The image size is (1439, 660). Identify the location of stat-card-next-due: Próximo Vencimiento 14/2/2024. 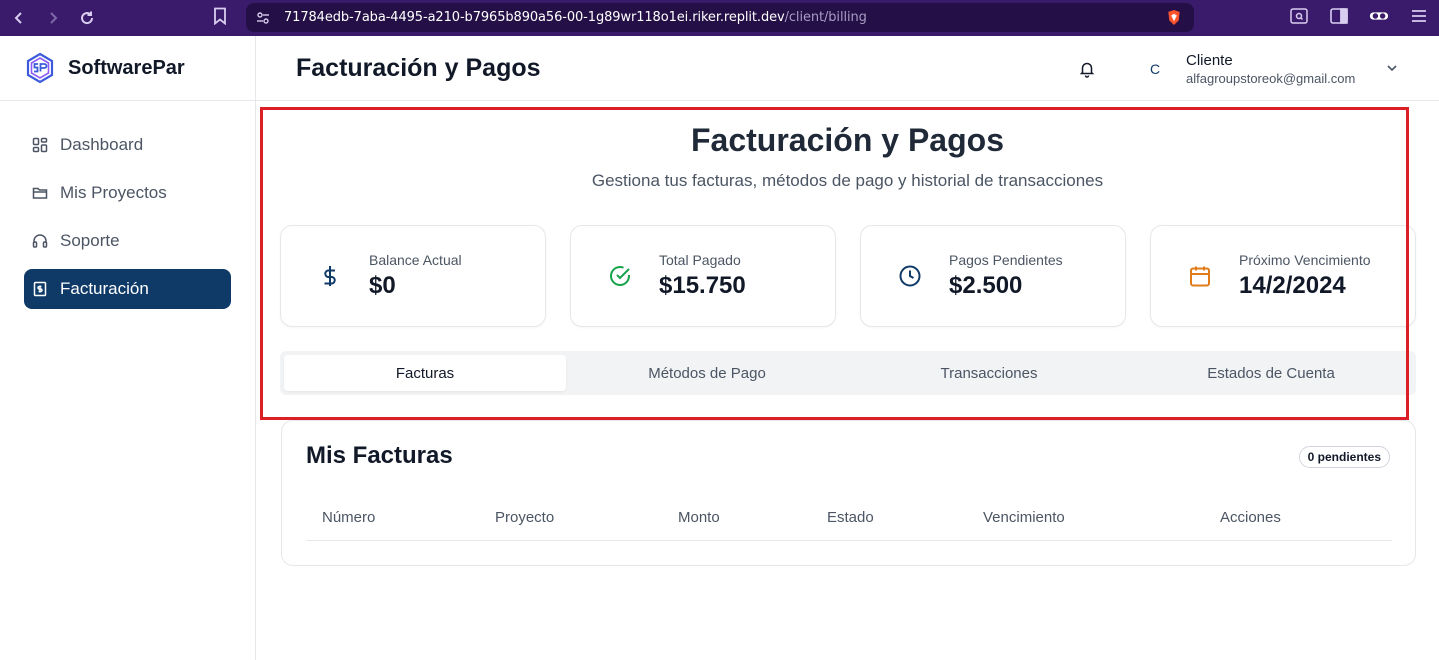
(1283, 276).